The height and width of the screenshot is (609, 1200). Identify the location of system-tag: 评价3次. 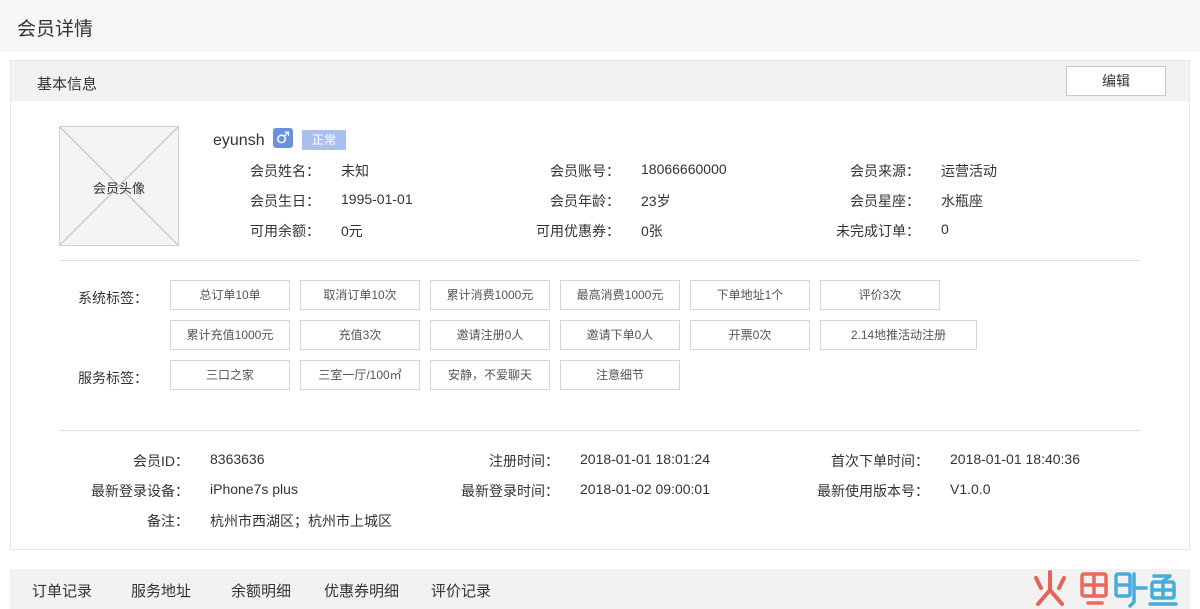
(880, 295).